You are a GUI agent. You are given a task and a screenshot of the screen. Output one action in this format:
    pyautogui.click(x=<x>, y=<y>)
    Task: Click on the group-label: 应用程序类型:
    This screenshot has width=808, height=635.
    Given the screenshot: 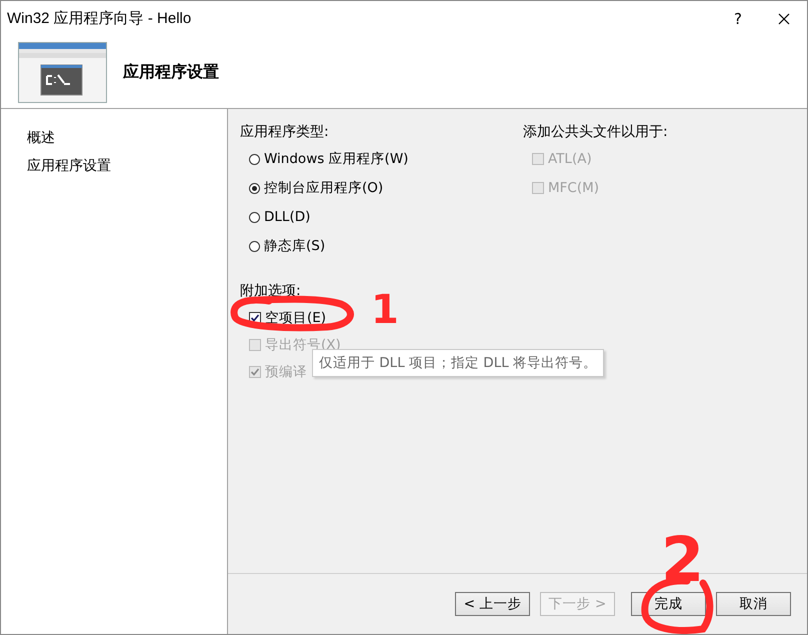 What is the action you would take?
    pyautogui.click(x=285, y=132)
    